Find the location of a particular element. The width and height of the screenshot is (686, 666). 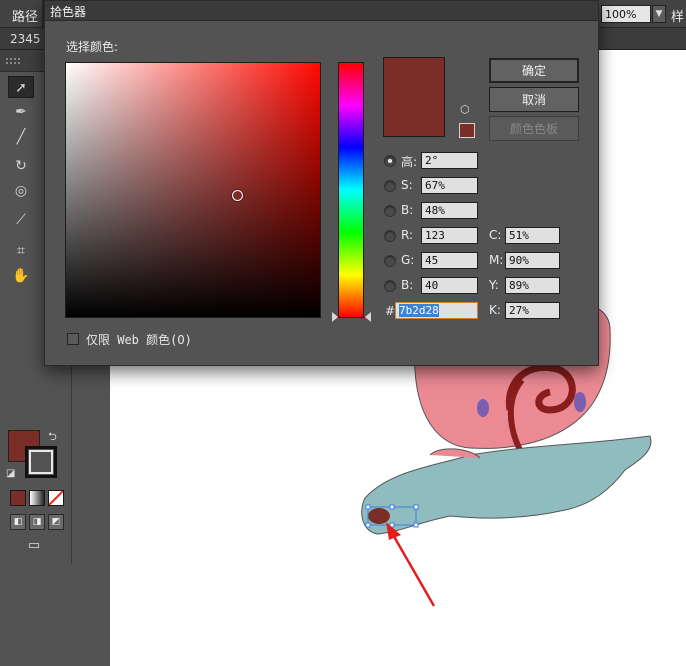

brightness-gradient is located at coordinates (193, 190).